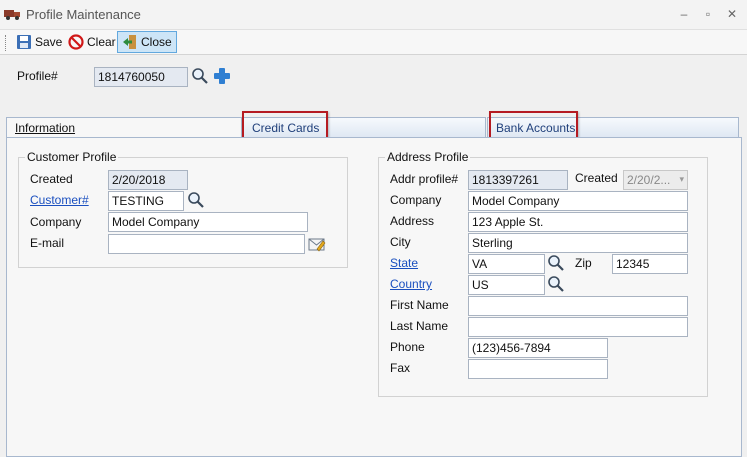 The width and height of the screenshot is (747, 457). I want to click on city-field: Sterling, so click(578, 243).